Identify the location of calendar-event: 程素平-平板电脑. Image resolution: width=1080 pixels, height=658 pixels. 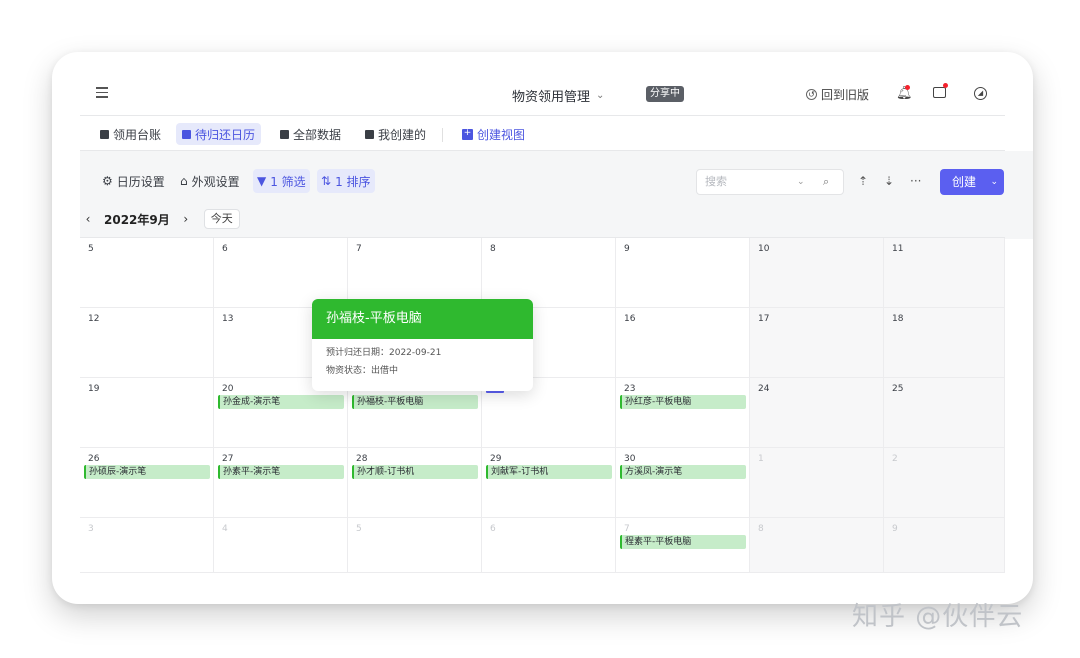
(683, 542).